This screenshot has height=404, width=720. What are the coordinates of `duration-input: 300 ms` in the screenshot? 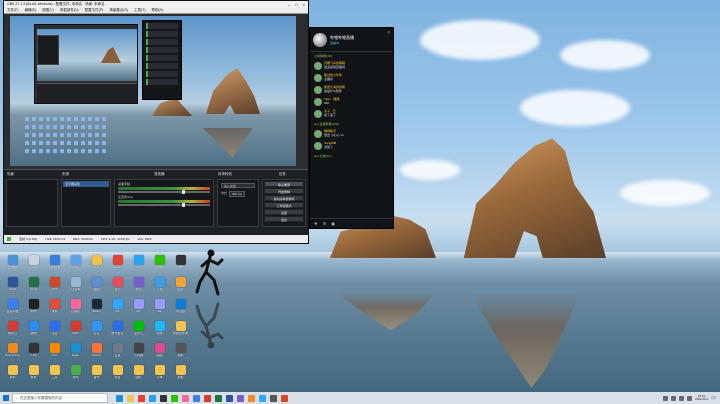 It's located at (237, 194).